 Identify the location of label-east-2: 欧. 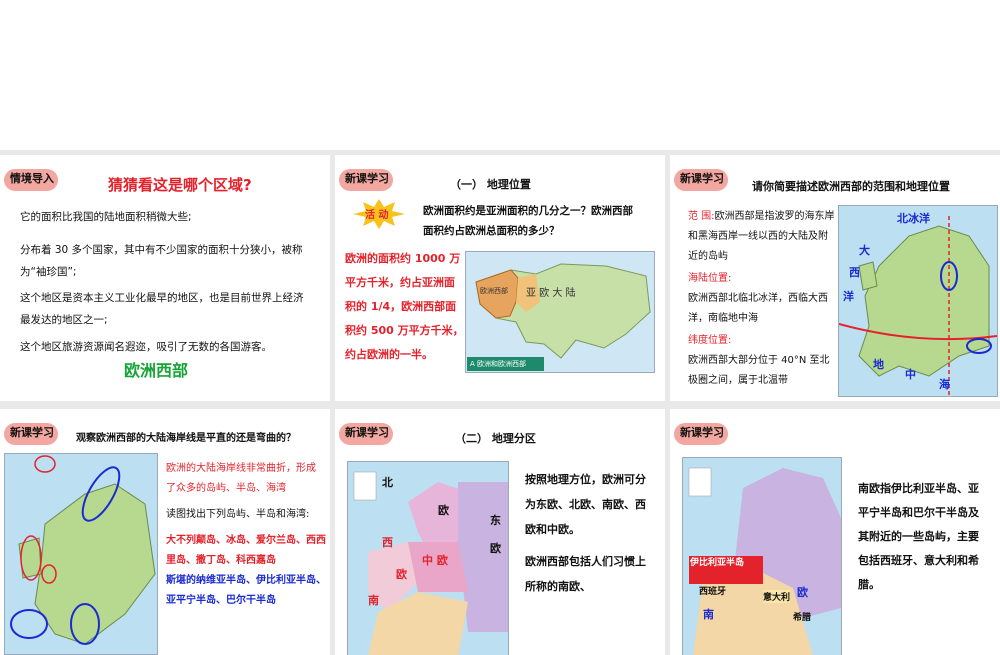
(495, 548).